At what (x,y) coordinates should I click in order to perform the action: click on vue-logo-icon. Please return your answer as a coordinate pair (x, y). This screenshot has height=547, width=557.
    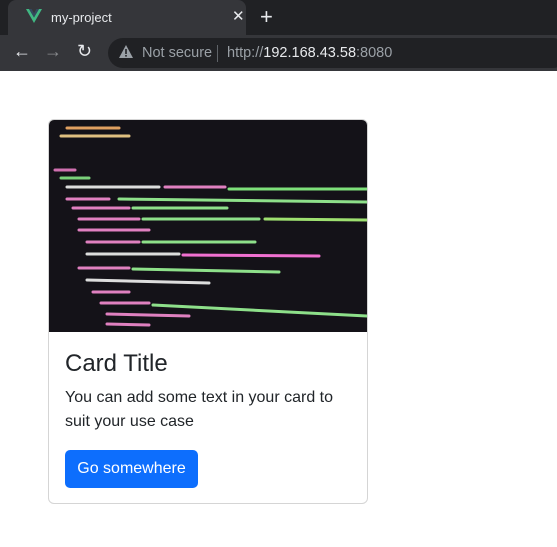
    Looking at the image, I should click on (34, 16).